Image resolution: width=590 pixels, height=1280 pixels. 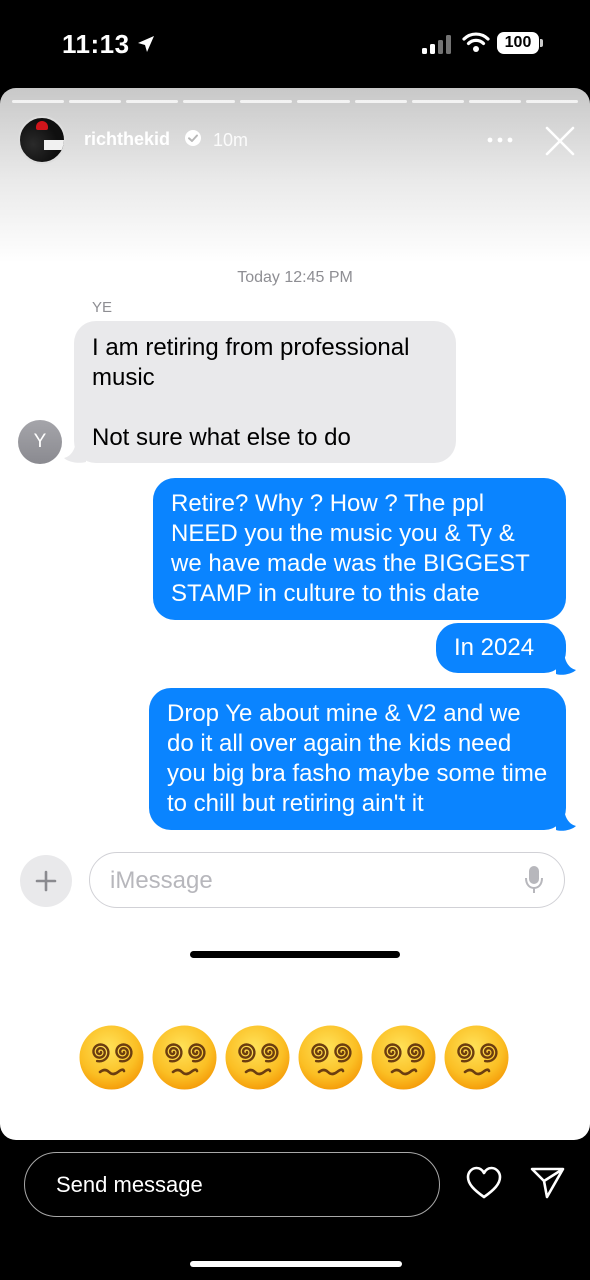 I want to click on more-options-icon, so click(x=500, y=140).